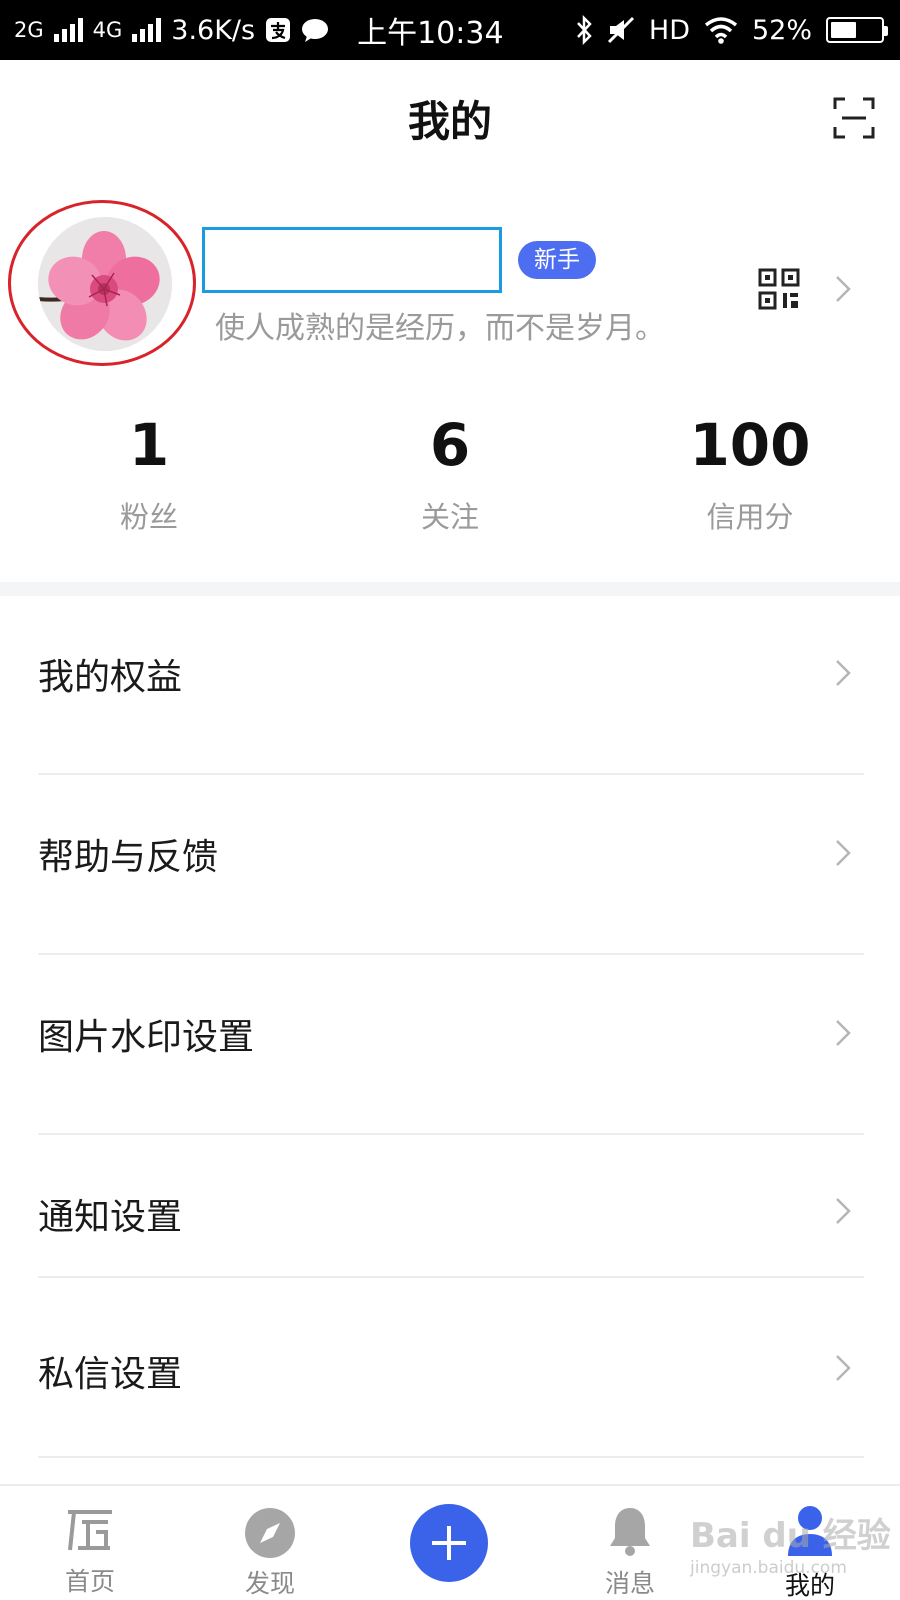  Describe the element at coordinates (450, 1359) in the screenshot. I see `menu-item-message-settings: 私信设置` at that location.